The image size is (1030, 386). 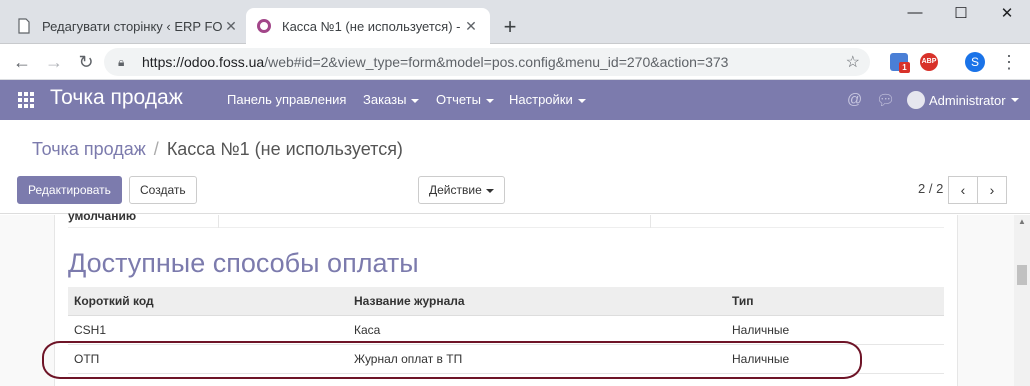 What do you see at coordinates (541, 99) in the screenshot?
I see `menu-settings-label: Настройки` at bounding box center [541, 99].